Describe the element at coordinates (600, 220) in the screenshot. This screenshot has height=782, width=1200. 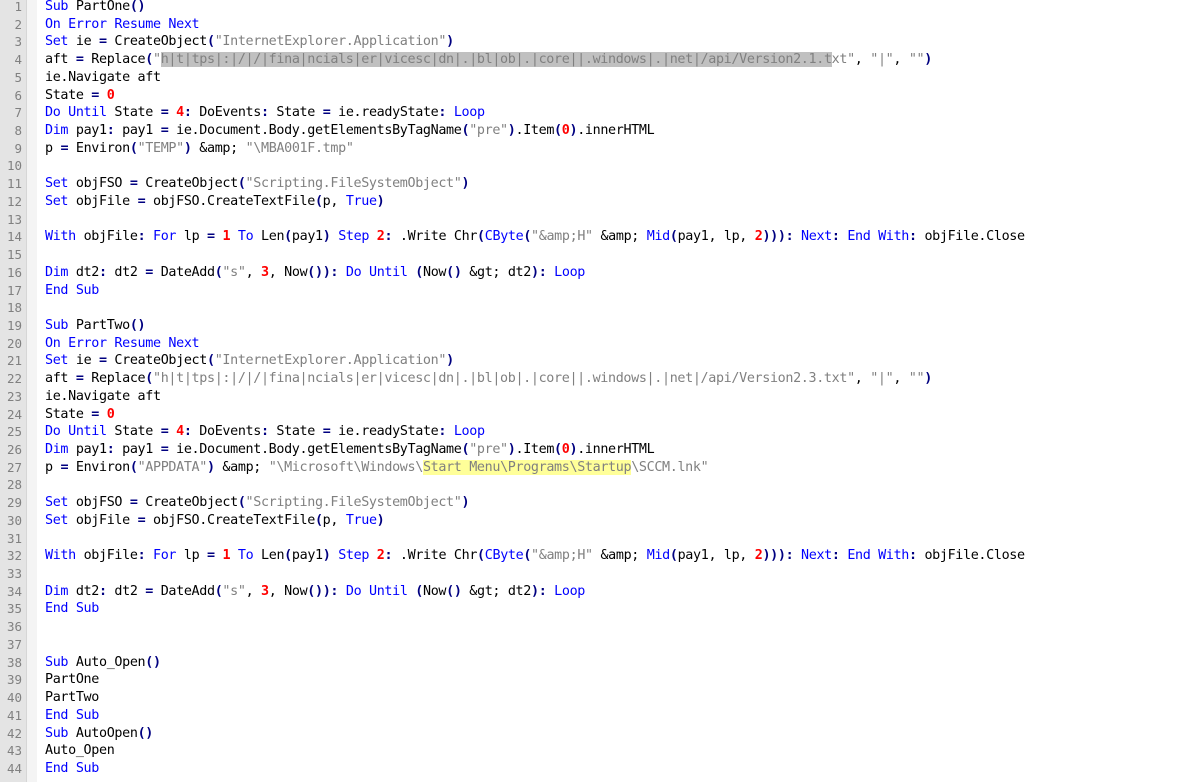
I see `code-line: 13` at that location.